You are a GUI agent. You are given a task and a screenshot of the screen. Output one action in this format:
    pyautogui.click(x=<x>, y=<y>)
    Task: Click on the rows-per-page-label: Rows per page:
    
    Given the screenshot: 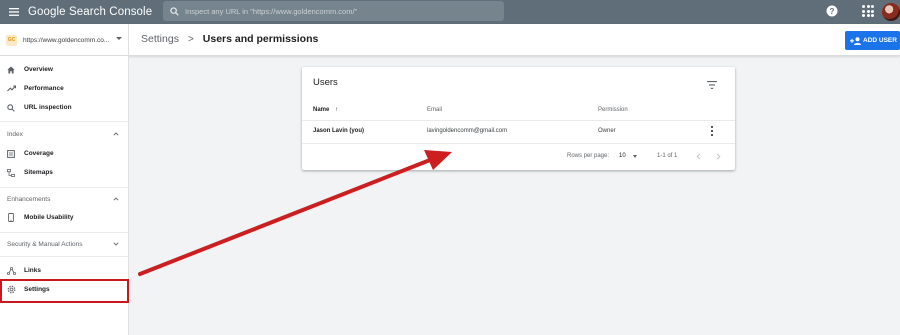 What is the action you would take?
    pyautogui.click(x=588, y=156)
    